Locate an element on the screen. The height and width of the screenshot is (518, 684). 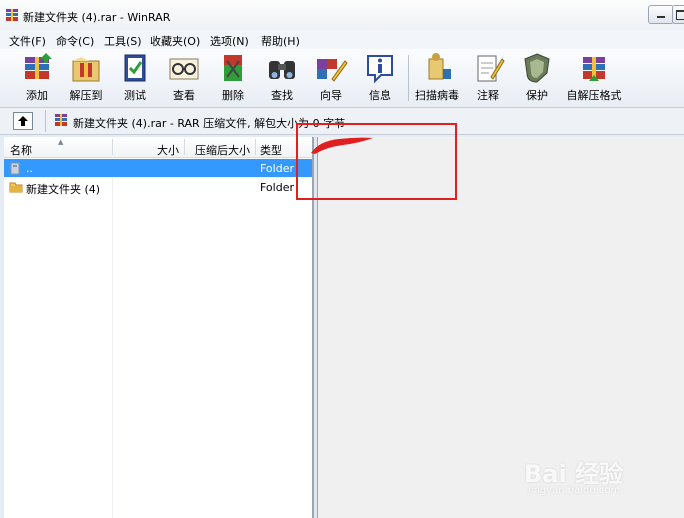
column-header: 名称 ▲ 大小 压缩后大小 类型 is located at coordinates (158, 147).